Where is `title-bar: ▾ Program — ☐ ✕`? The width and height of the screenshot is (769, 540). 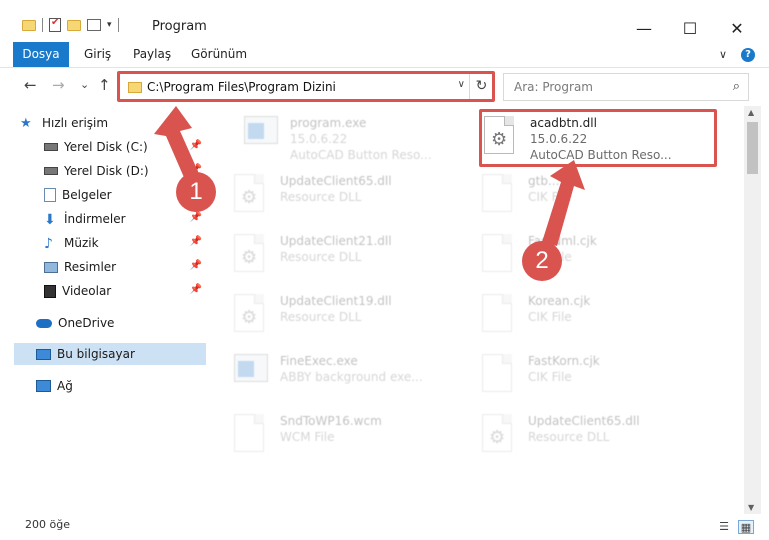 title-bar: ▾ Program — ☐ ✕ is located at coordinates (384, 21).